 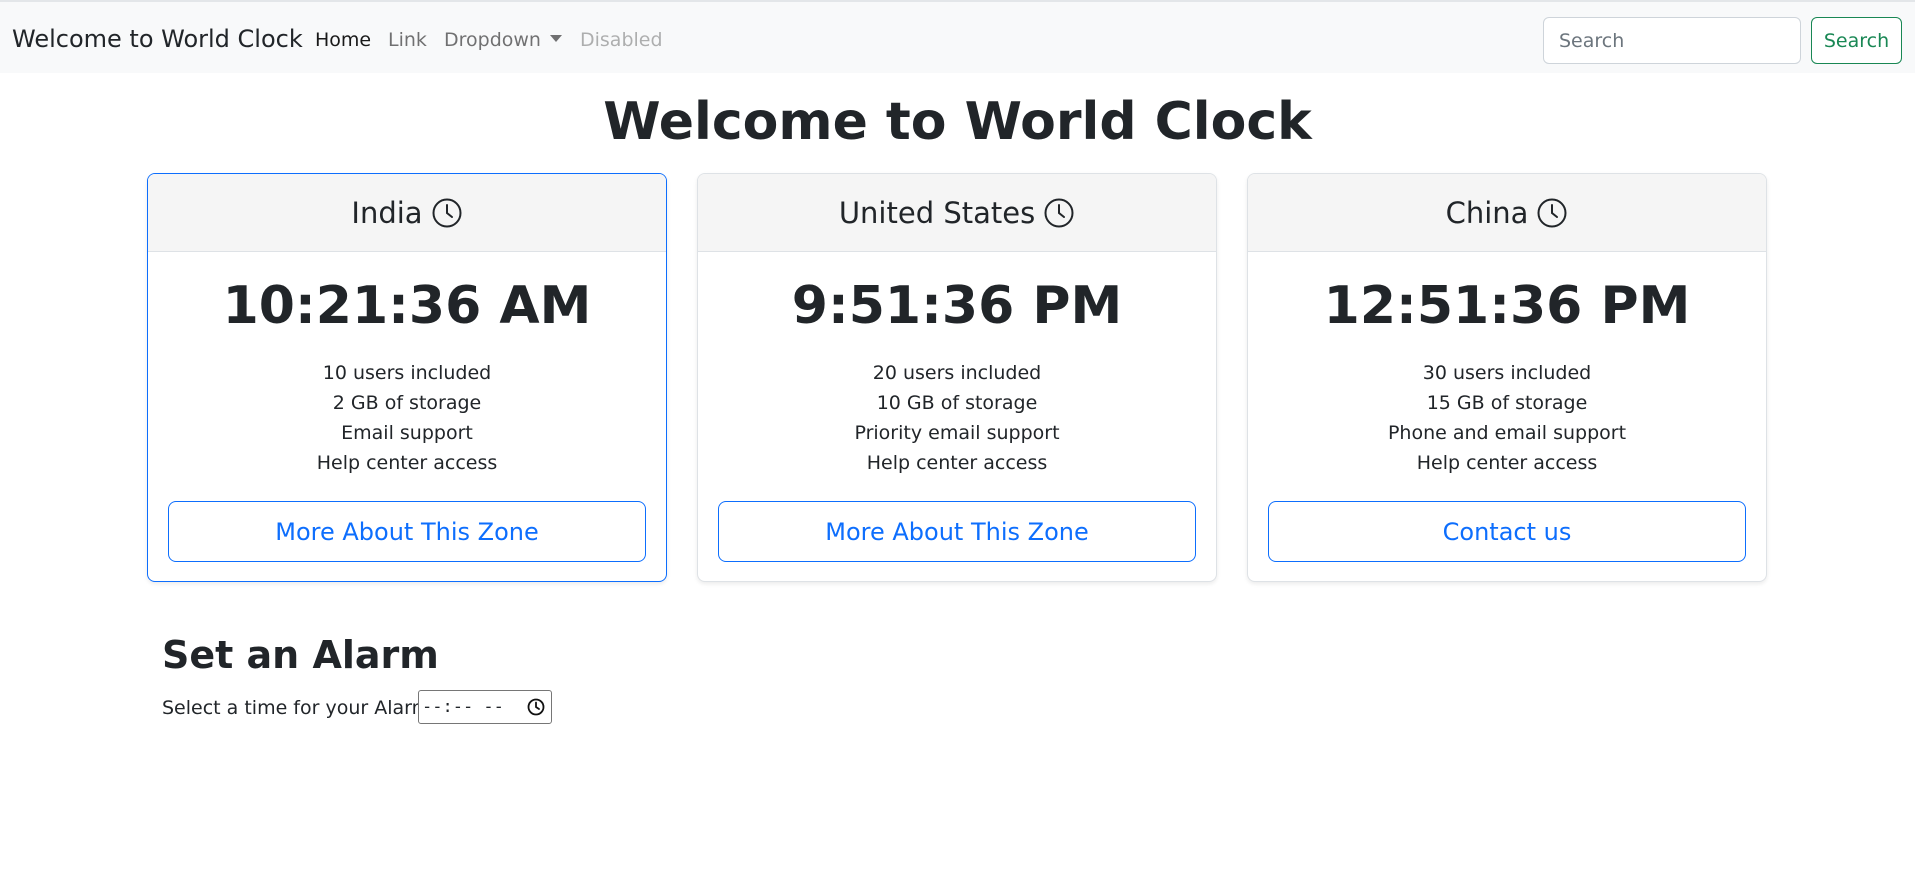 I want to click on nav-dropdown: Dropdown, so click(x=503, y=40).